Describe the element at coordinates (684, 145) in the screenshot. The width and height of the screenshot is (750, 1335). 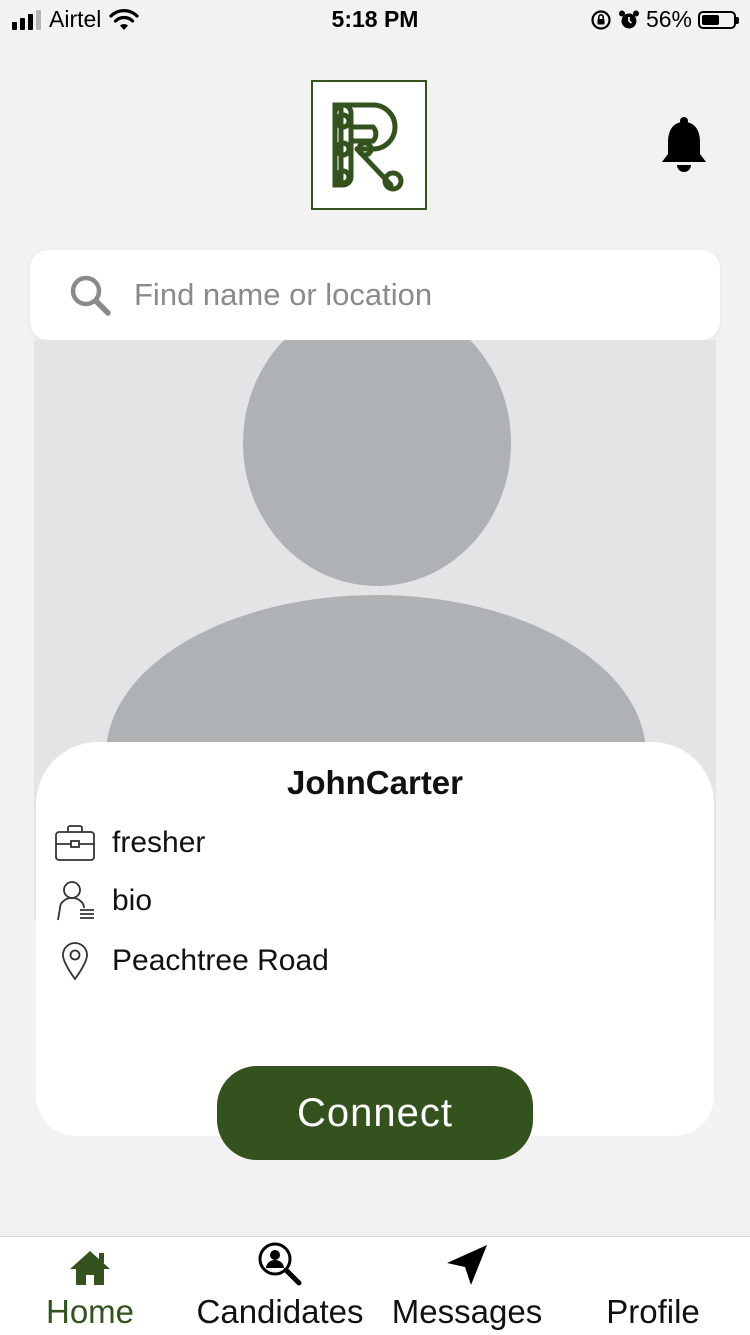
I see `bell-icon` at that location.